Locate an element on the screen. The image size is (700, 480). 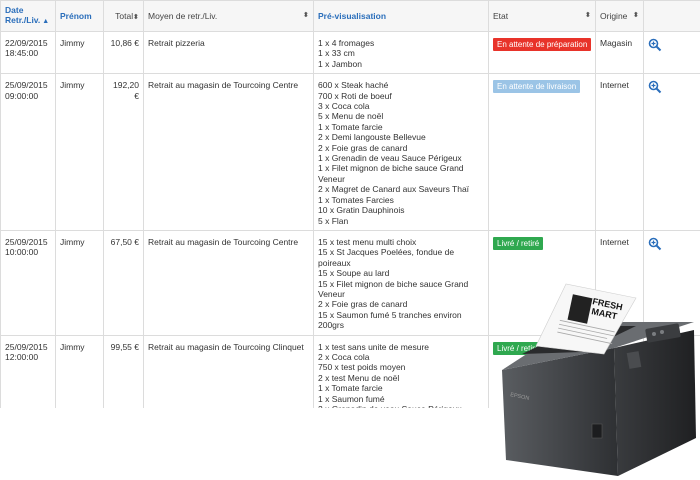
col-header-previsualisation-label: Pré-visualisation is located at coordinates (352, 15).